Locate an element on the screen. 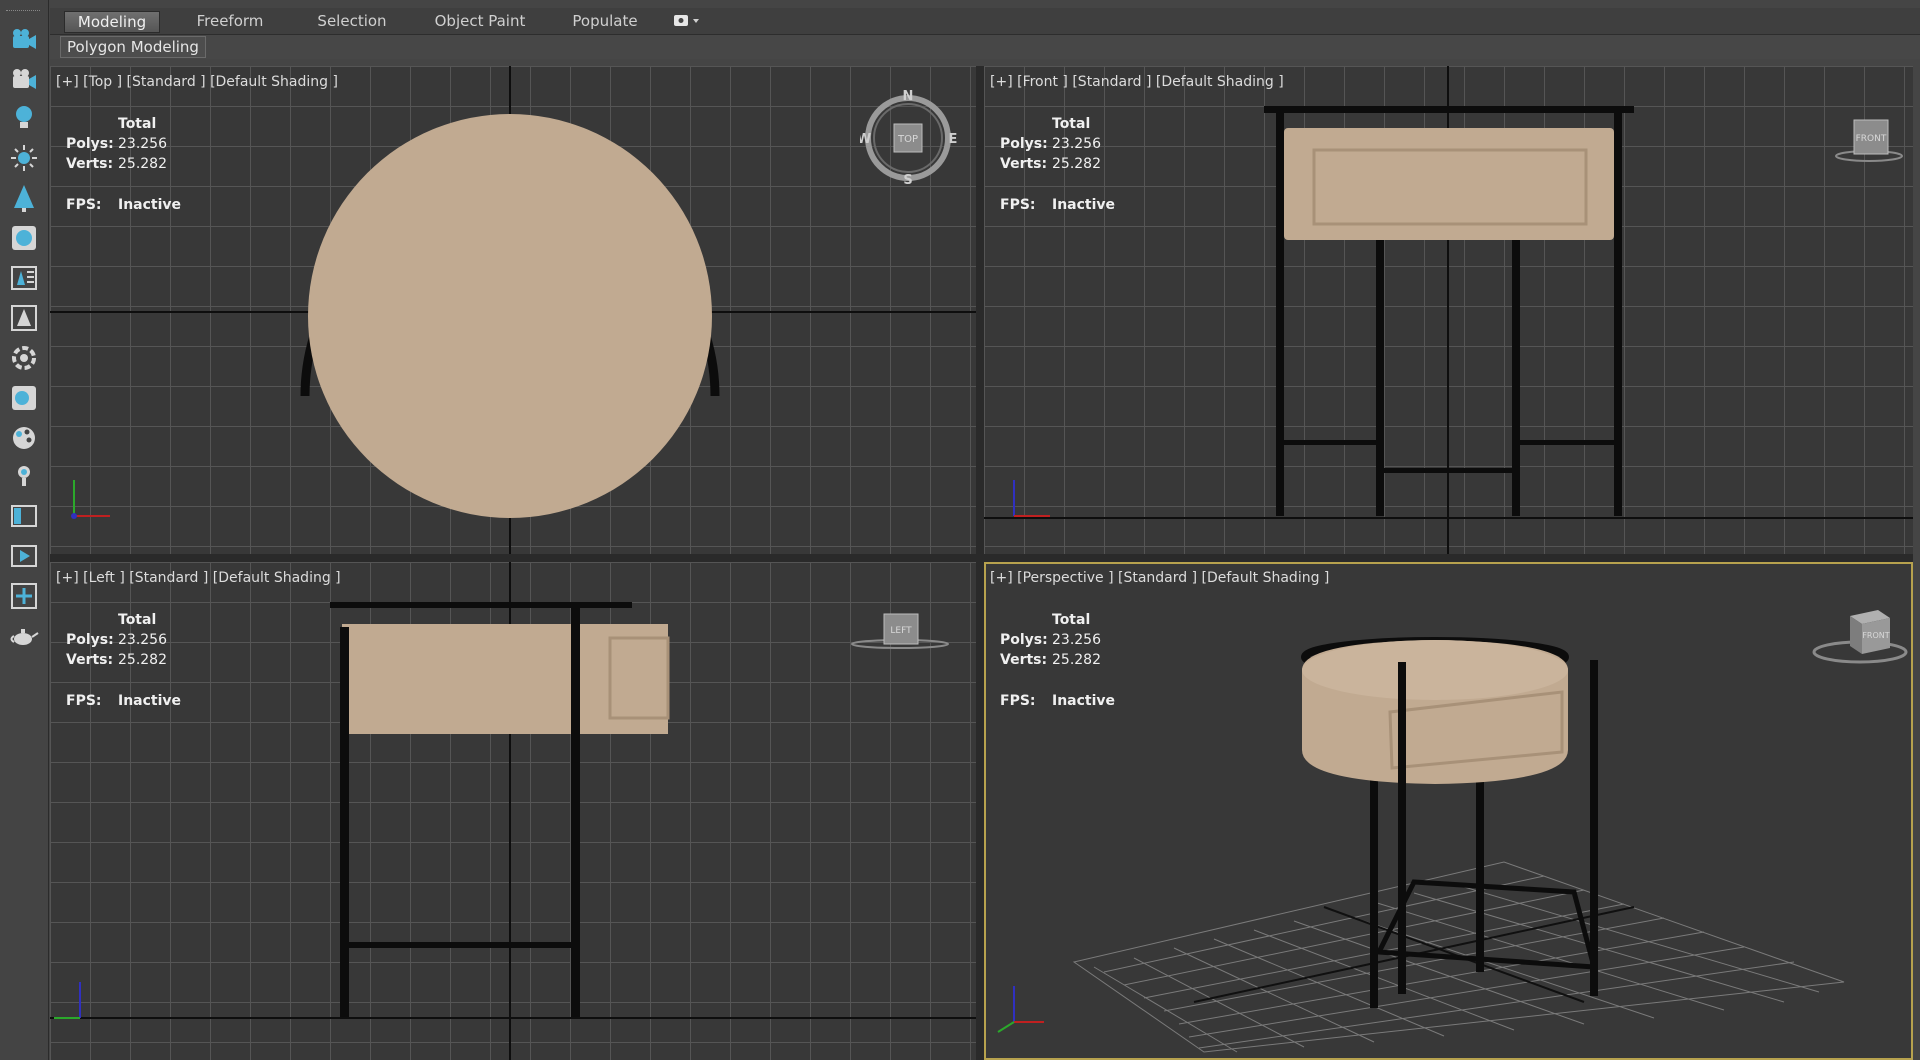 This screenshot has width=1920, height=1060. sun-light-icon is located at coordinates (24, 158).